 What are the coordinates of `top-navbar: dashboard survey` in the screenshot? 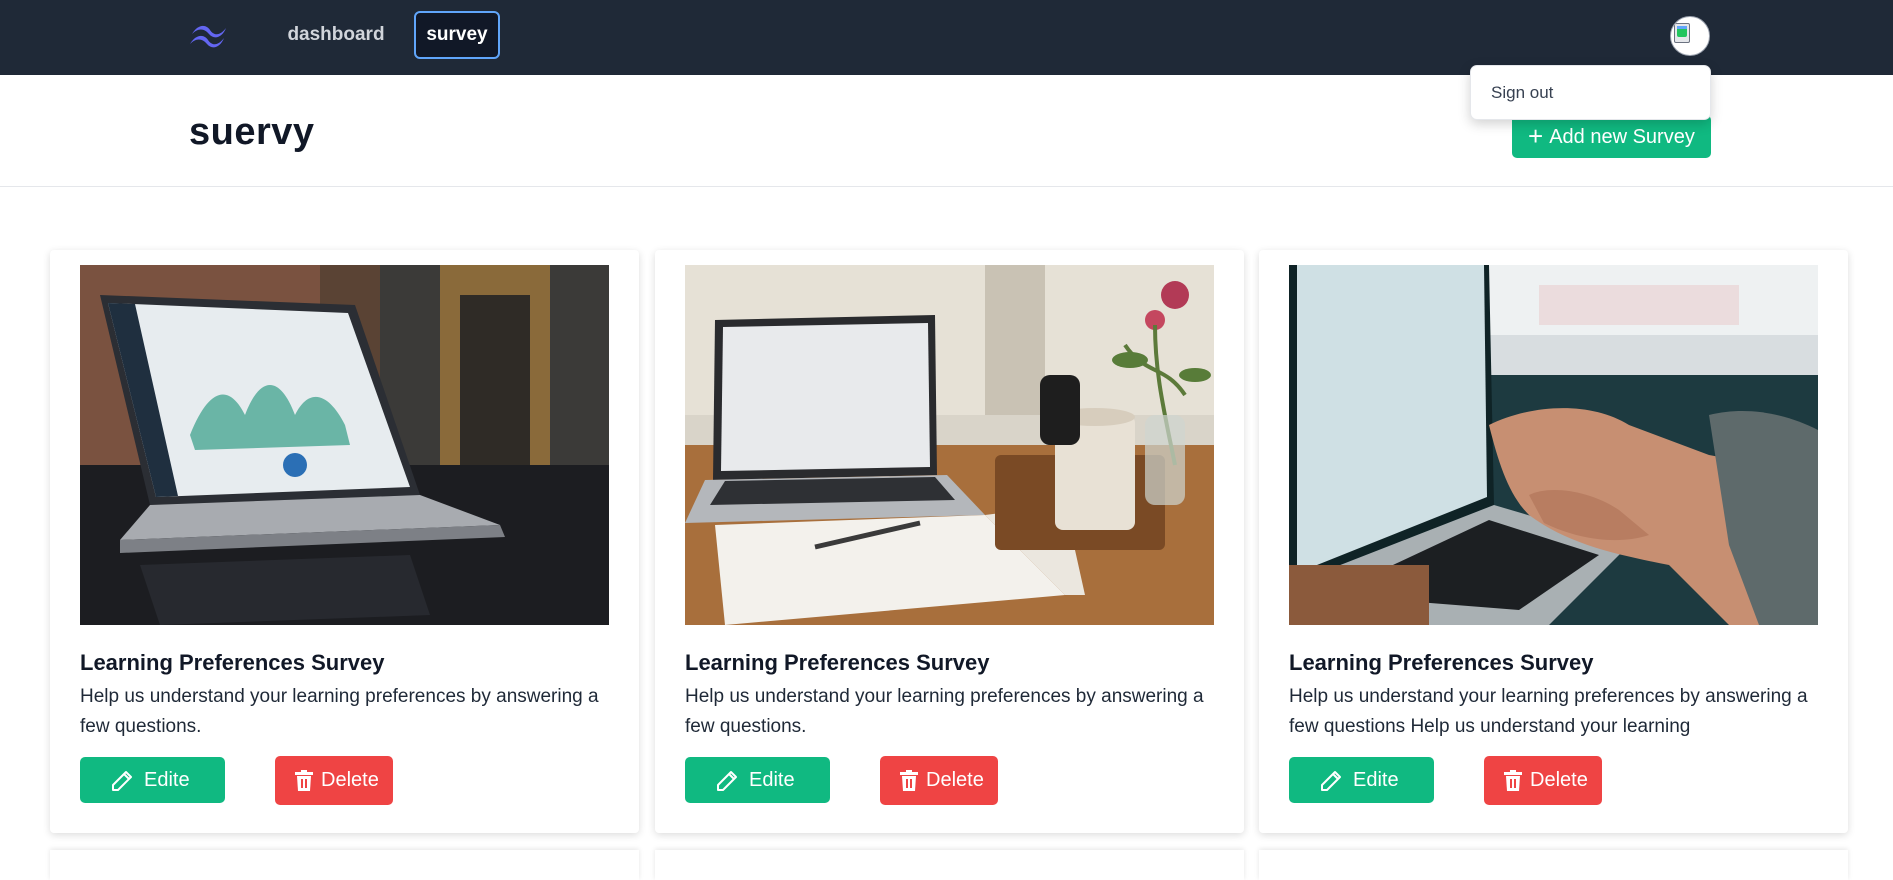 It's located at (946, 37).